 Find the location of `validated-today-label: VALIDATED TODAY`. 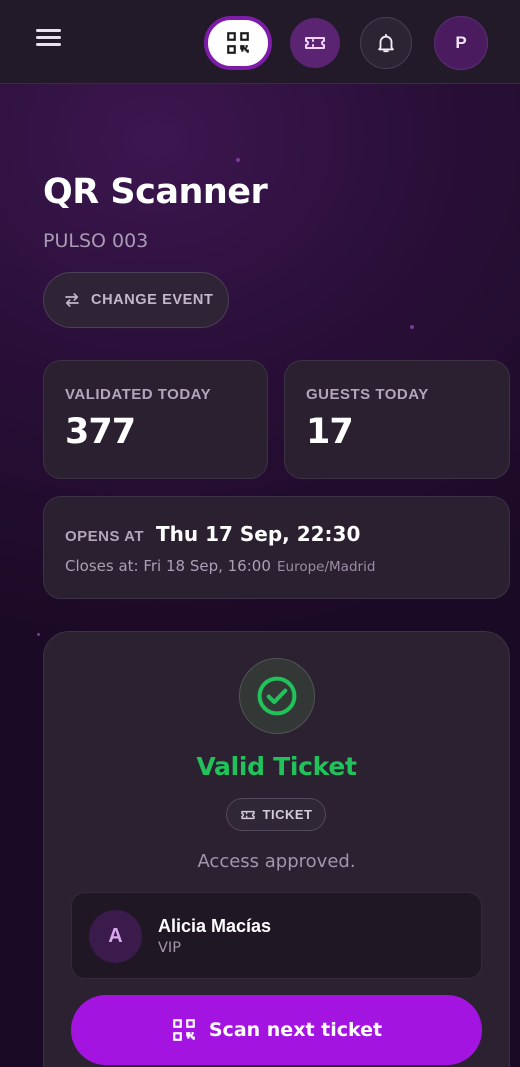

validated-today-label: VALIDATED TODAY is located at coordinates (138, 394).